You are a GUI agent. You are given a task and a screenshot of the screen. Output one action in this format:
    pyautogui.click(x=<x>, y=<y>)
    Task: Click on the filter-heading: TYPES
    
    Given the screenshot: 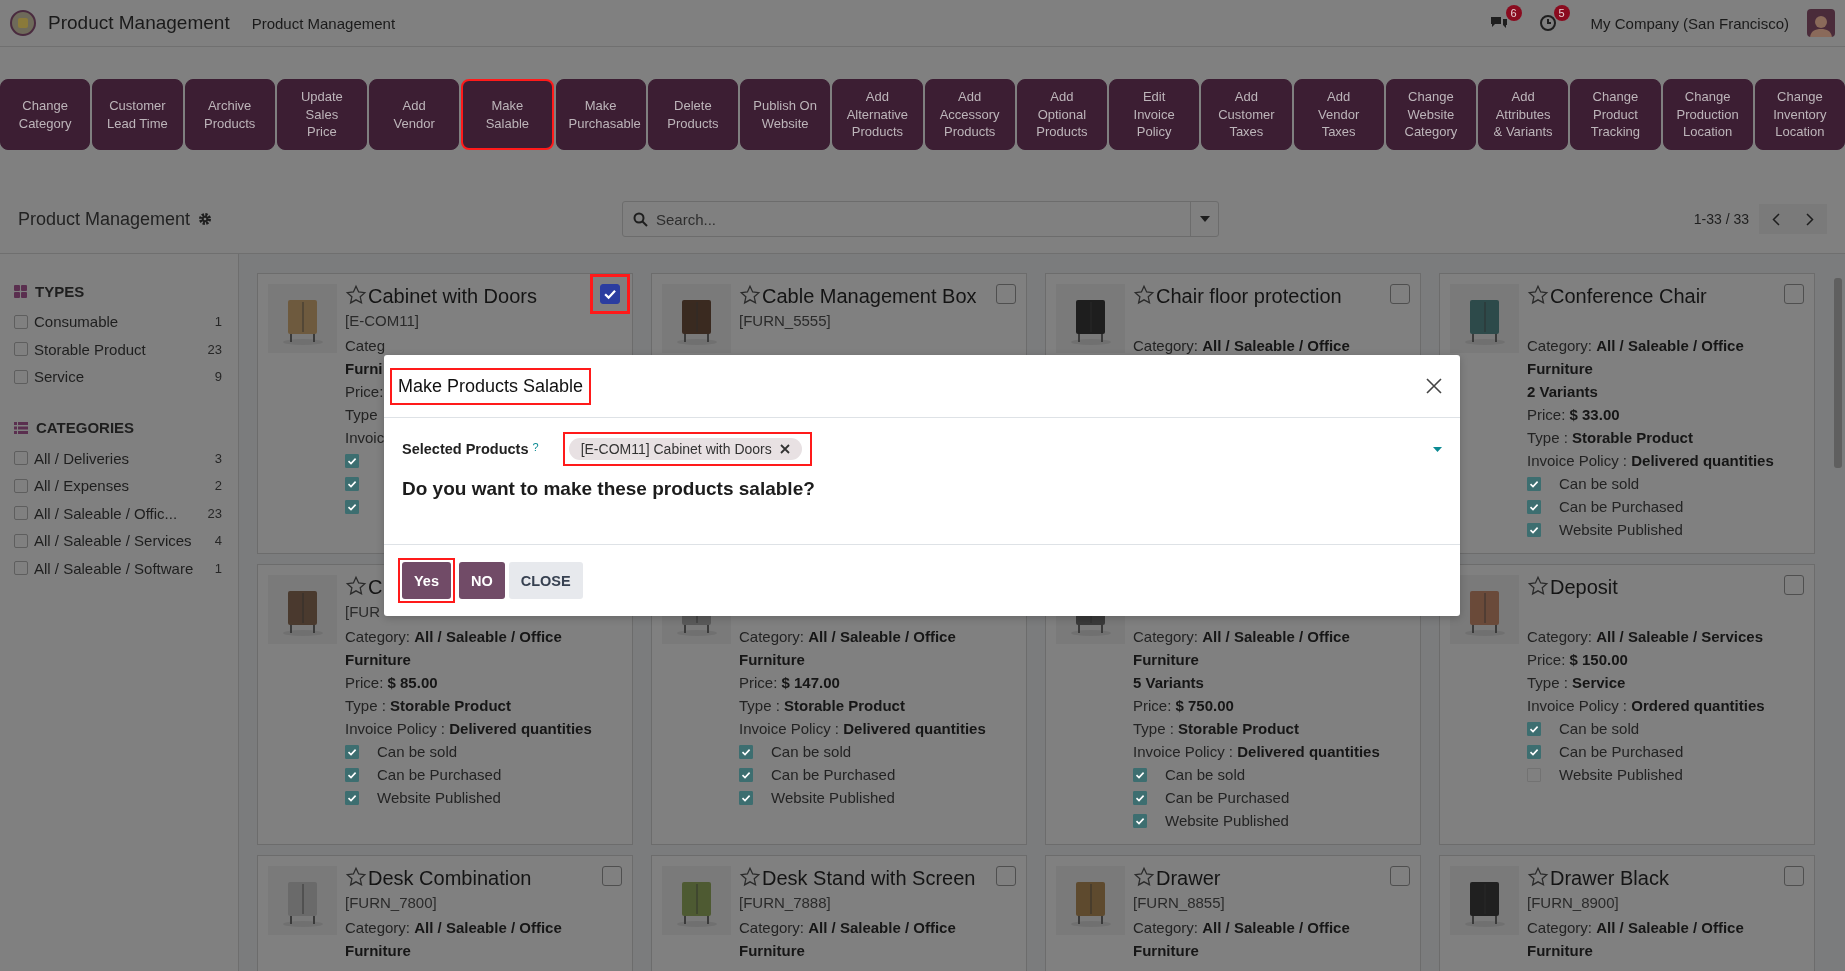 What is the action you would take?
    pyautogui.click(x=60, y=291)
    